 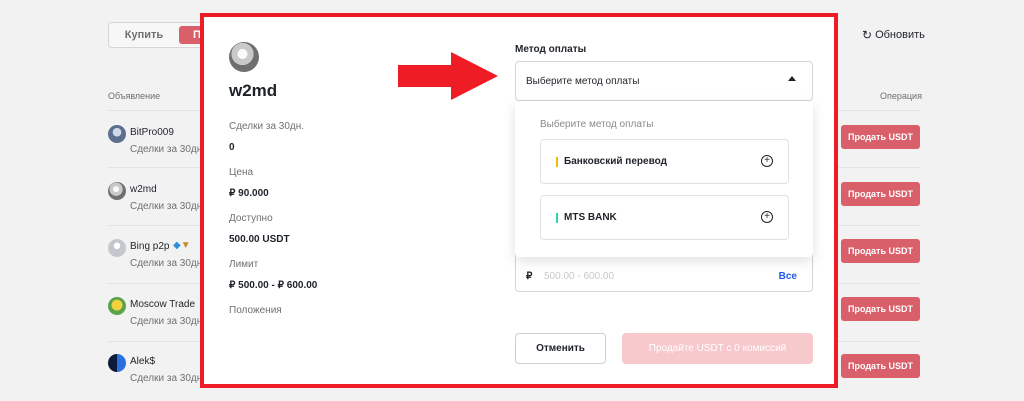 What do you see at coordinates (162, 304) in the screenshot?
I see `merchant-name: Moscow Trade` at bounding box center [162, 304].